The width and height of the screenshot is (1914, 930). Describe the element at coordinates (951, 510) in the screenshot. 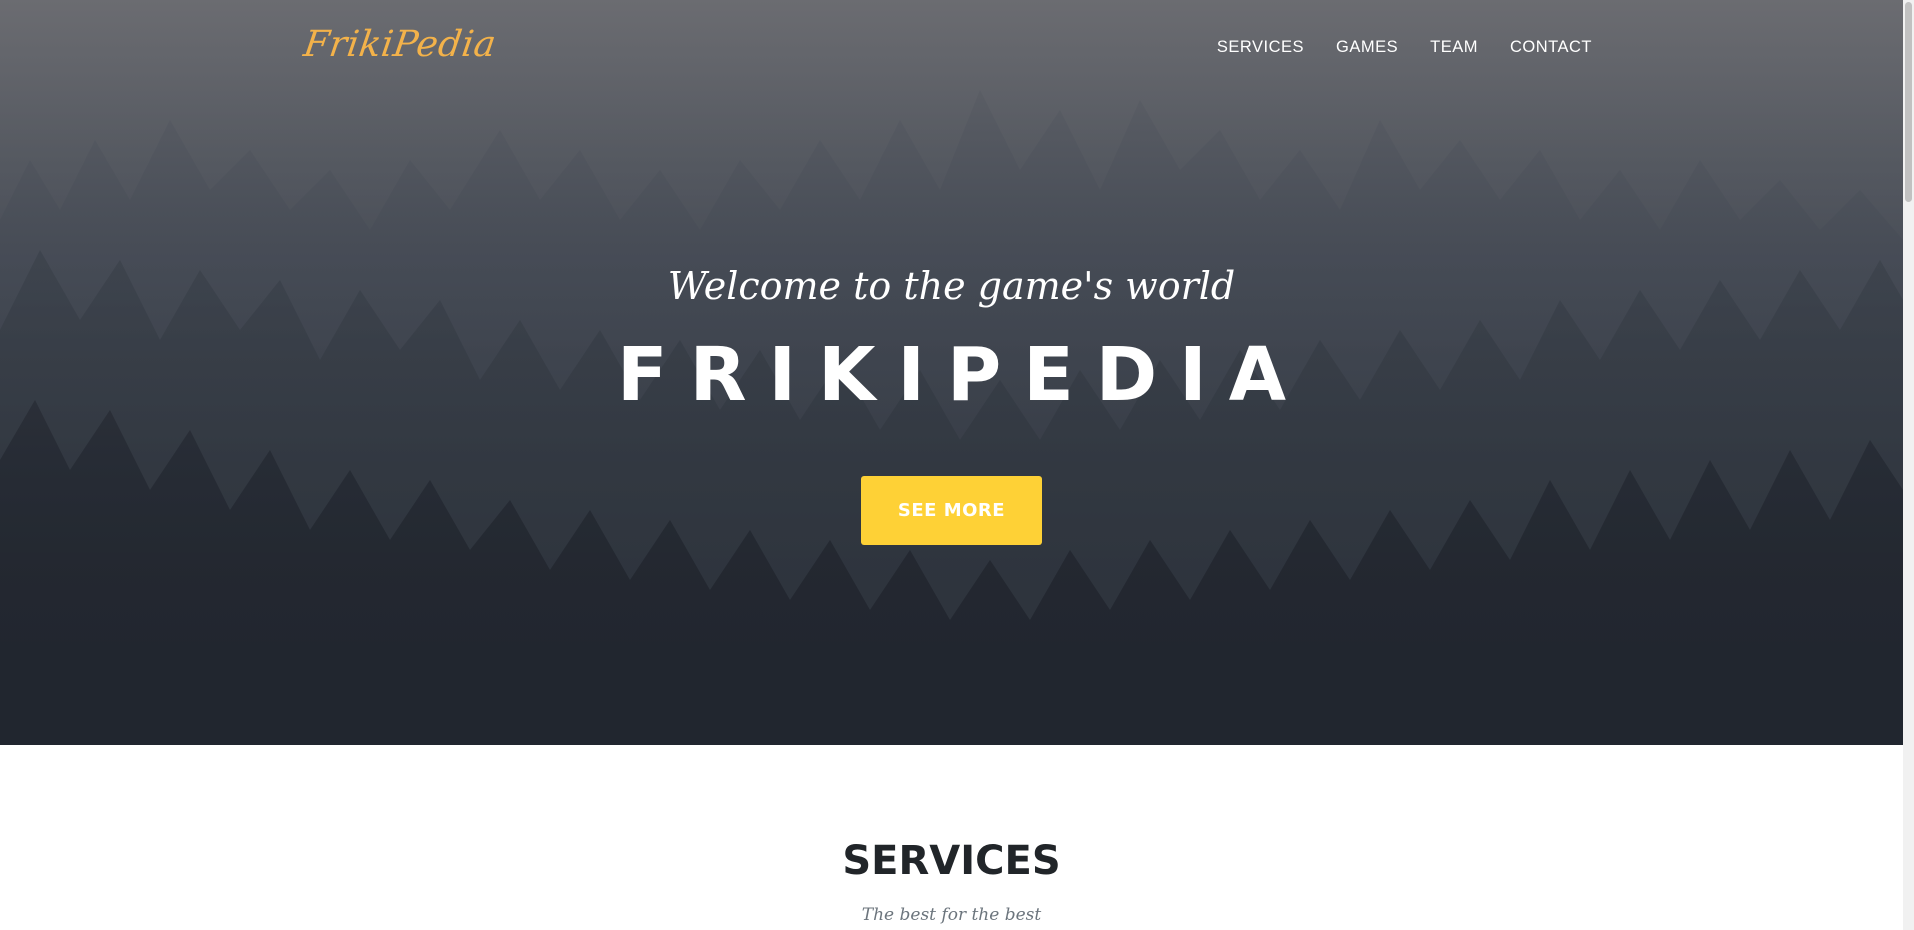

I see `see-more-button: SEE MORE` at that location.